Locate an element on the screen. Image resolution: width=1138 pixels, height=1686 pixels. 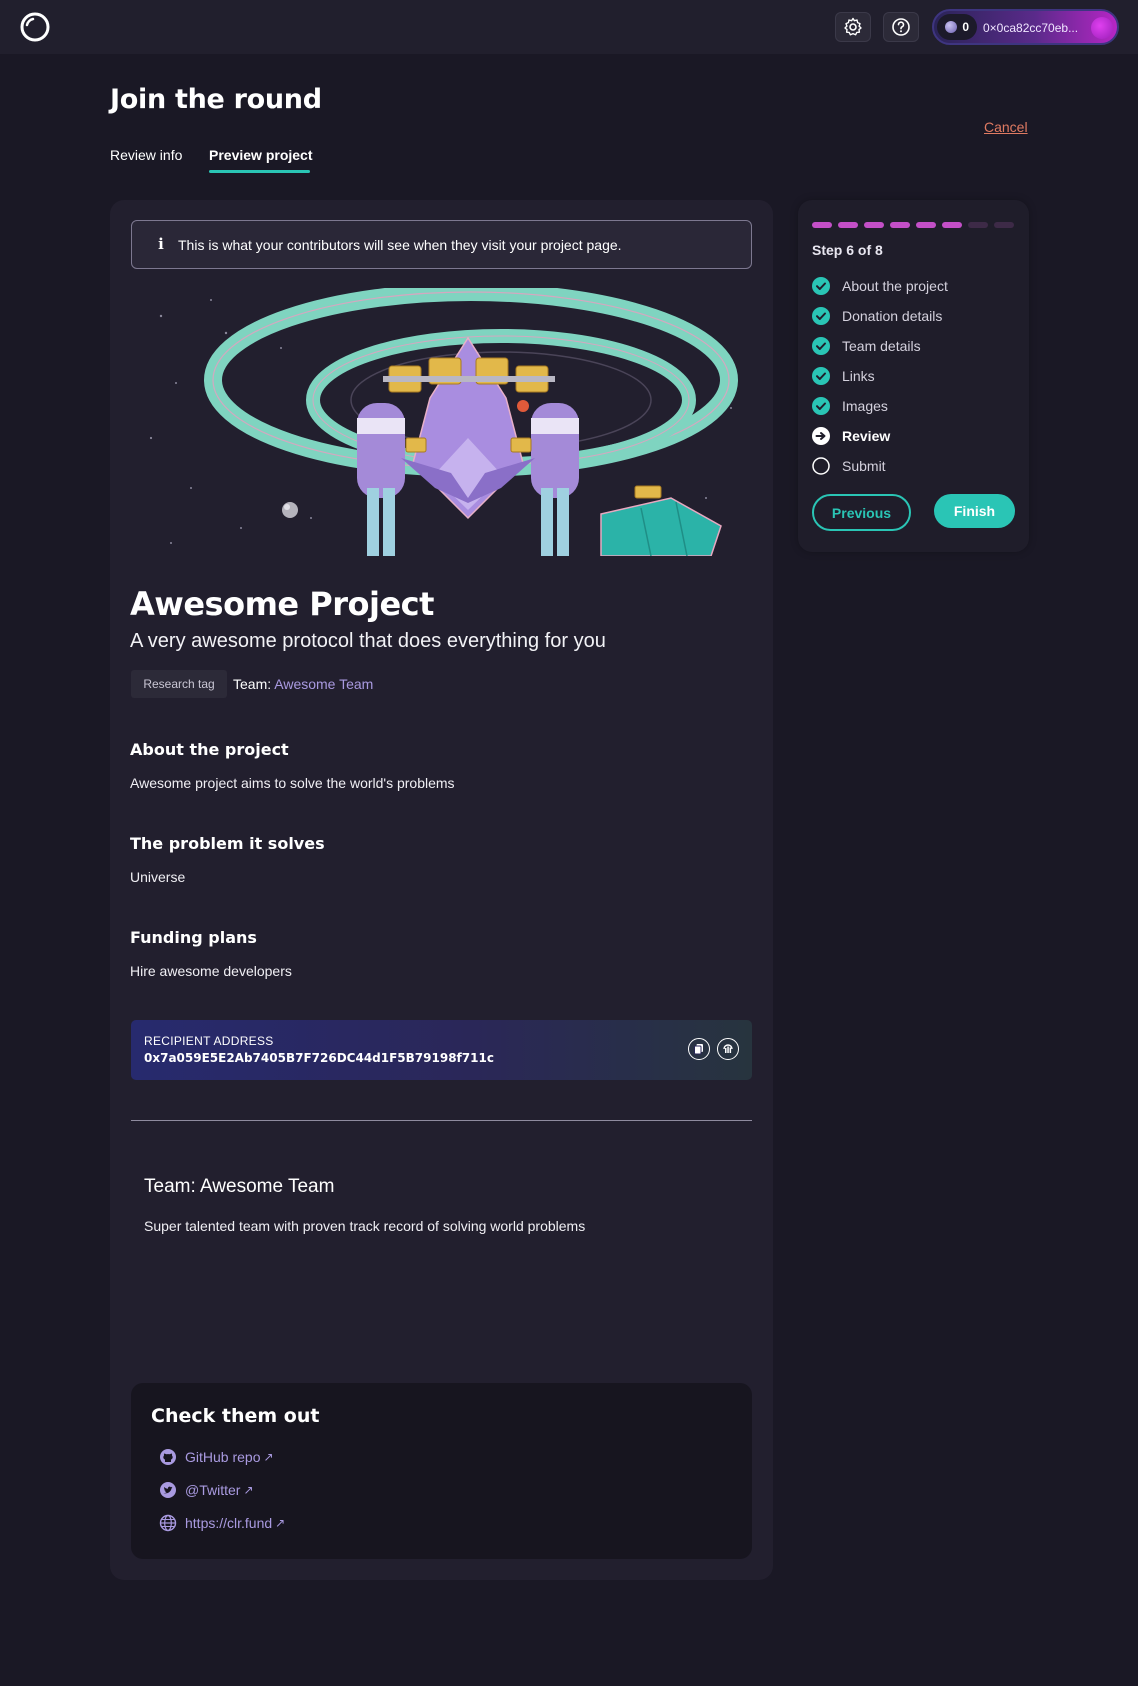
github-icon is located at coordinates (168, 1457).